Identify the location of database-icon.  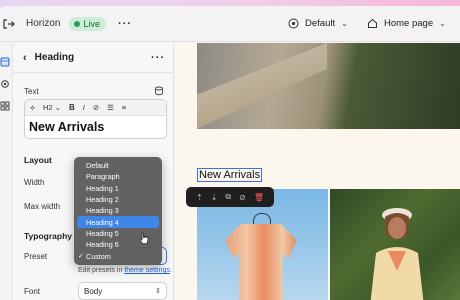
(159, 91).